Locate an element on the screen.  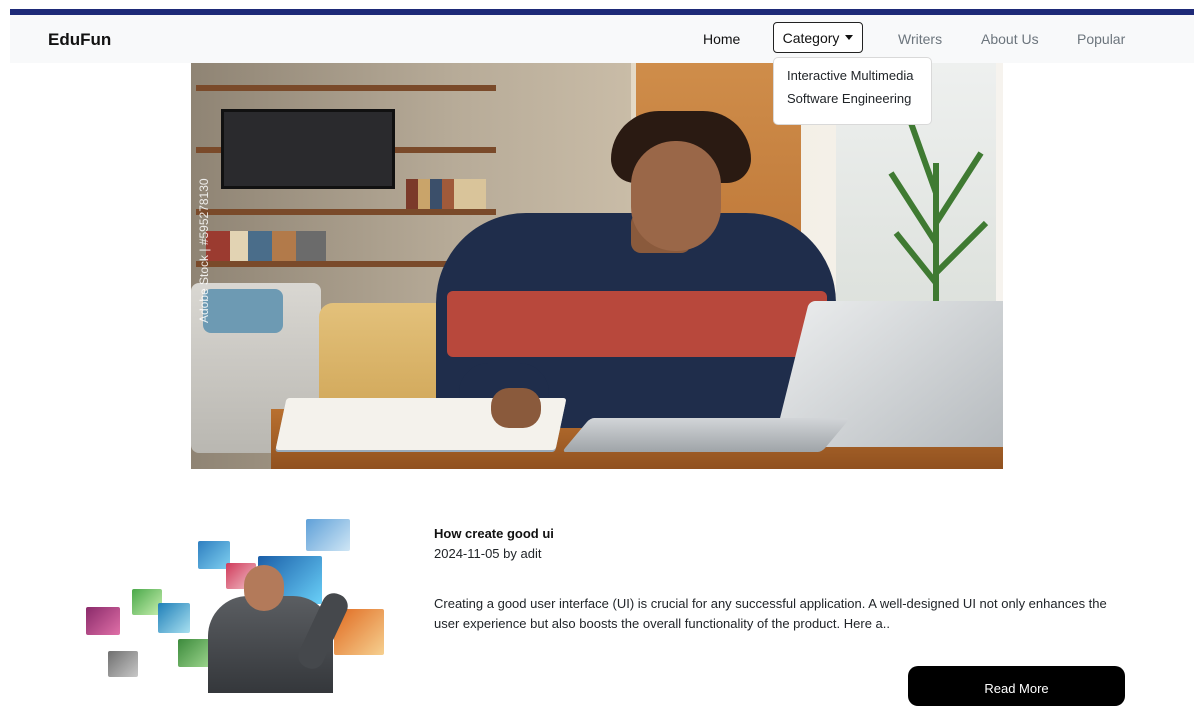
article-thumbnail is located at coordinates (224, 602).